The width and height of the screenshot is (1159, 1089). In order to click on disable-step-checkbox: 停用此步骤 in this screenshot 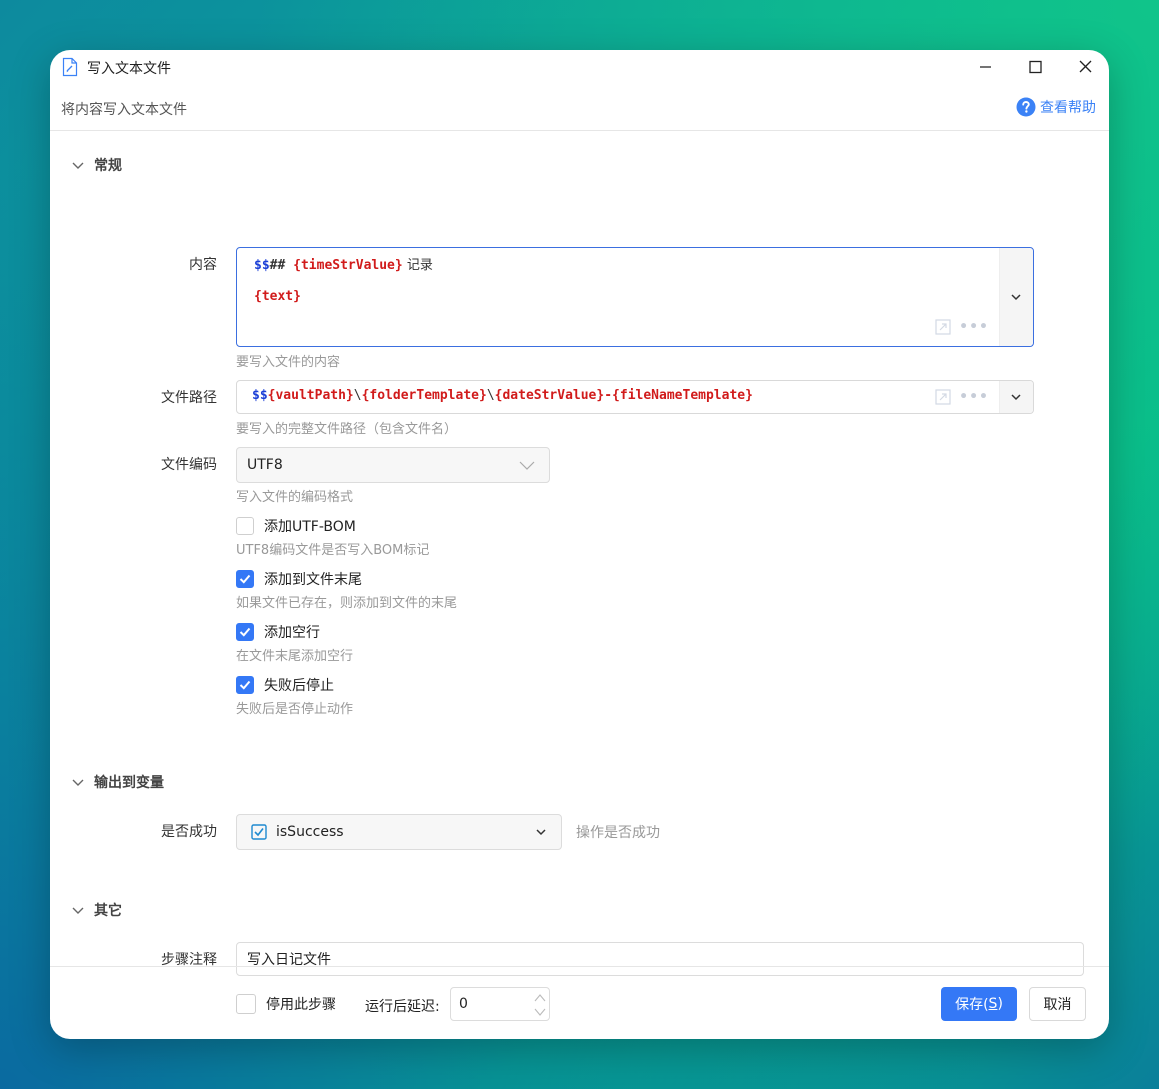, I will do `click(286, 1004)`.